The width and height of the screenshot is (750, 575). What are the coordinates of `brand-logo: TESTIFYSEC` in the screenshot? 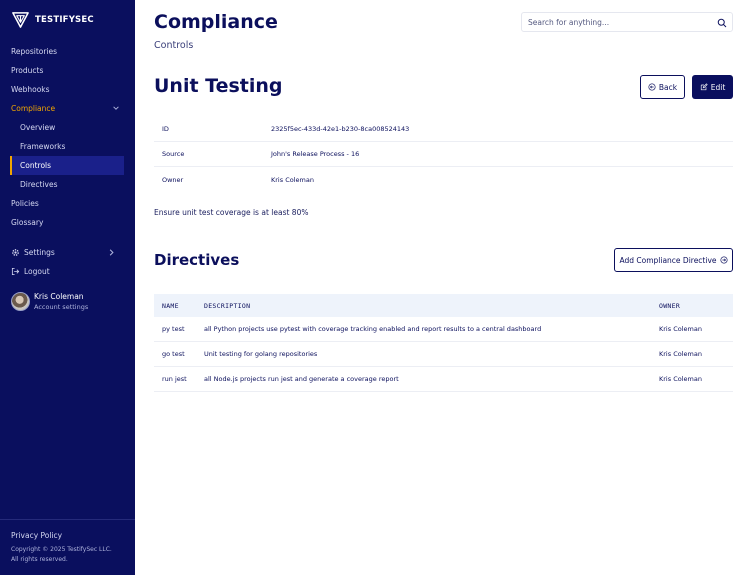 It's located at (52, 19).